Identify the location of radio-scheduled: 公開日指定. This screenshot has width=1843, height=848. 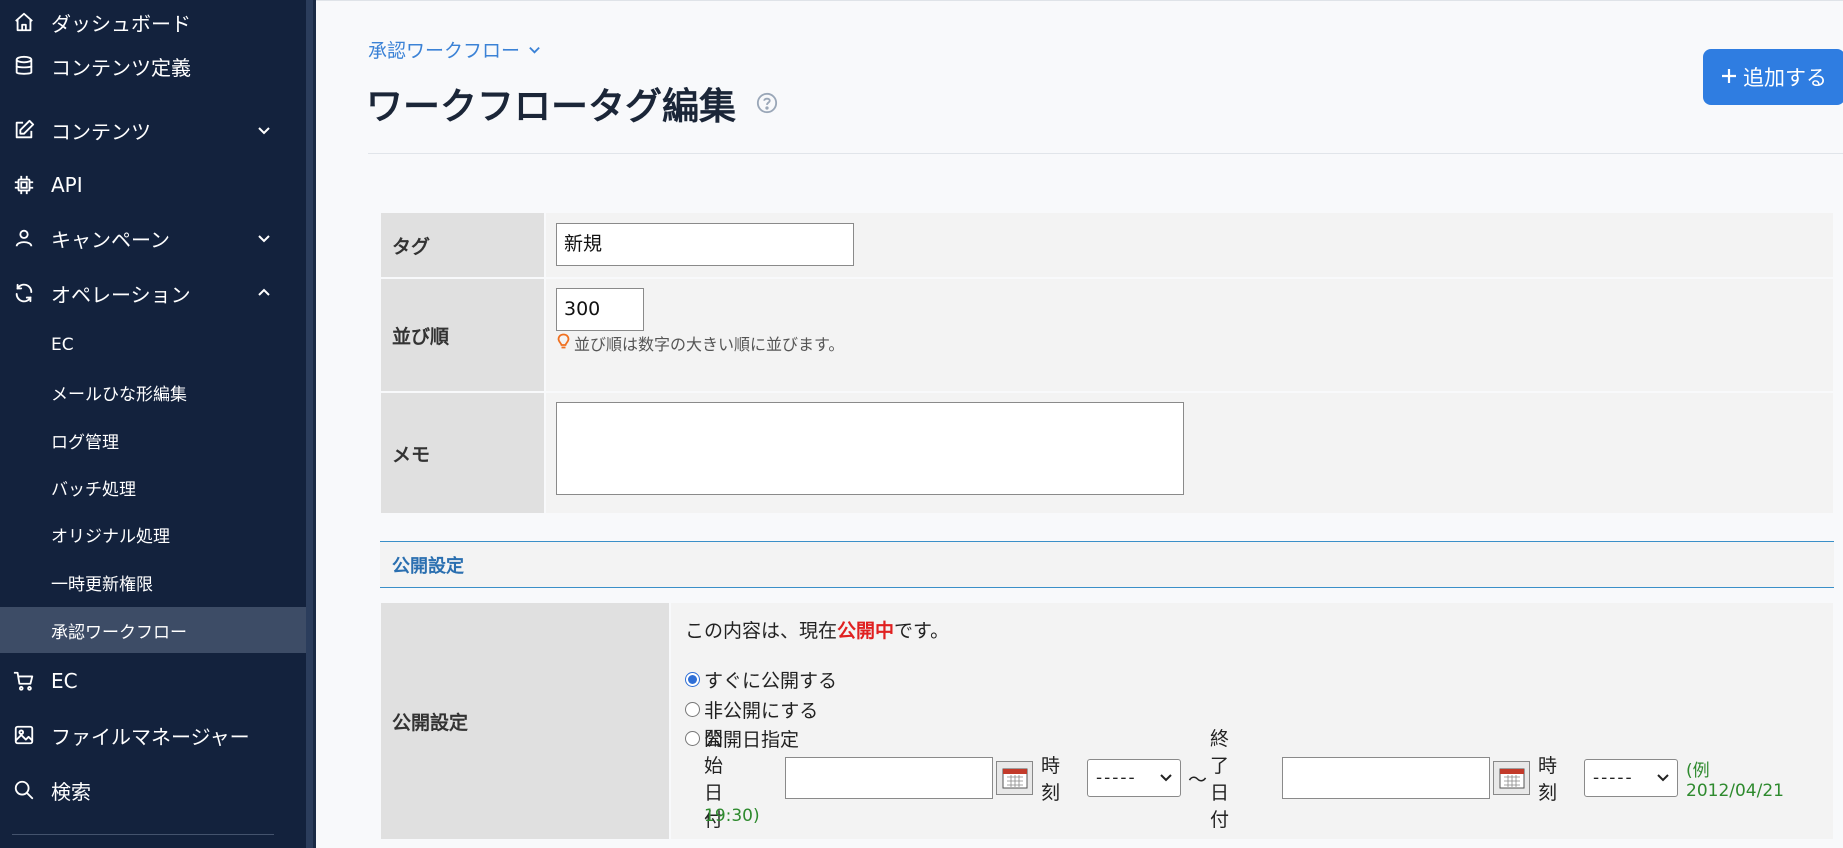
(742, 738).